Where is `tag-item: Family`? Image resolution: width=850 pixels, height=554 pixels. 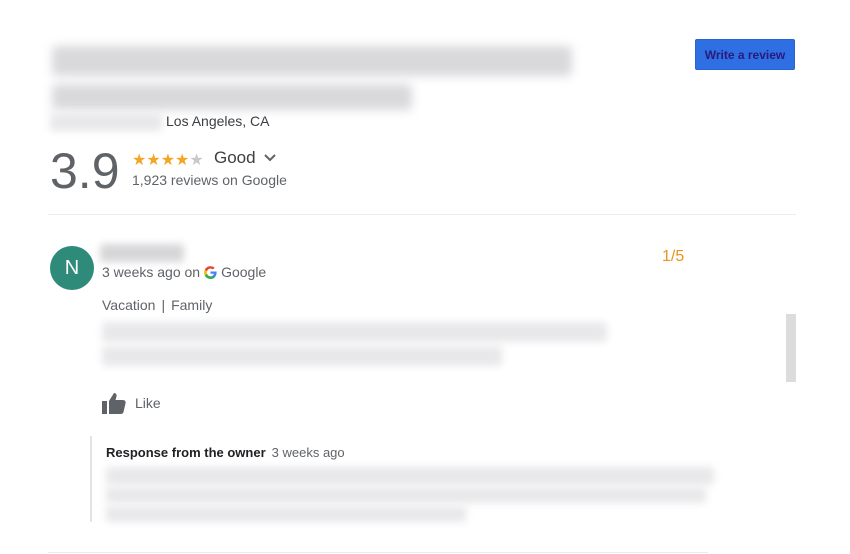
tag-item: Family is located at coordinates (192, 305).